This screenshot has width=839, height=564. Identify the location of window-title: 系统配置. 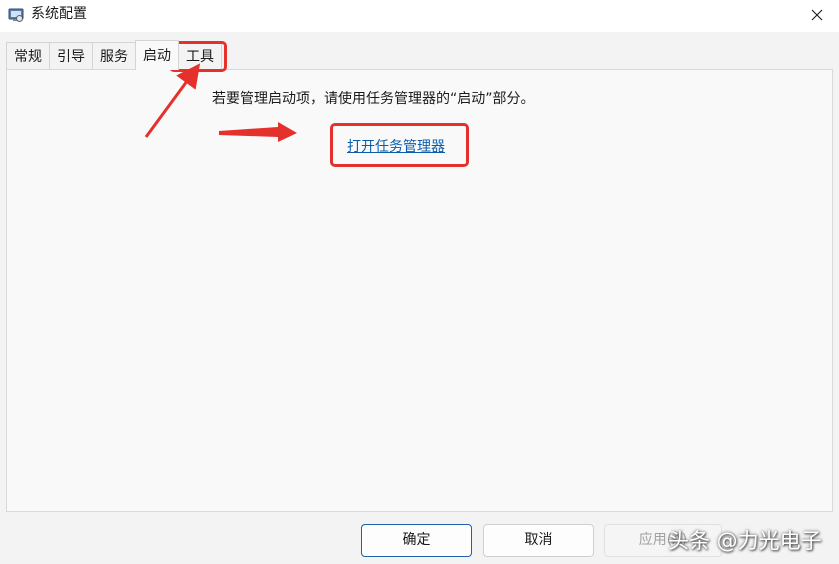
(59, 14).